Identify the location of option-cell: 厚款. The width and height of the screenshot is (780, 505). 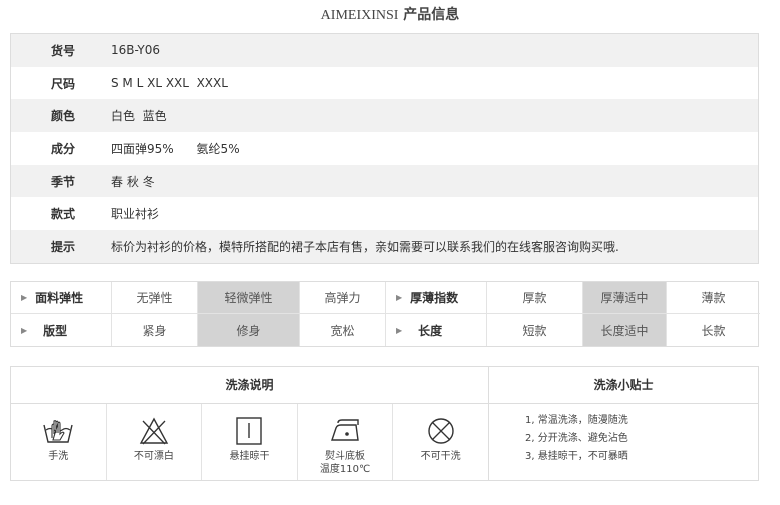
(535, 298).